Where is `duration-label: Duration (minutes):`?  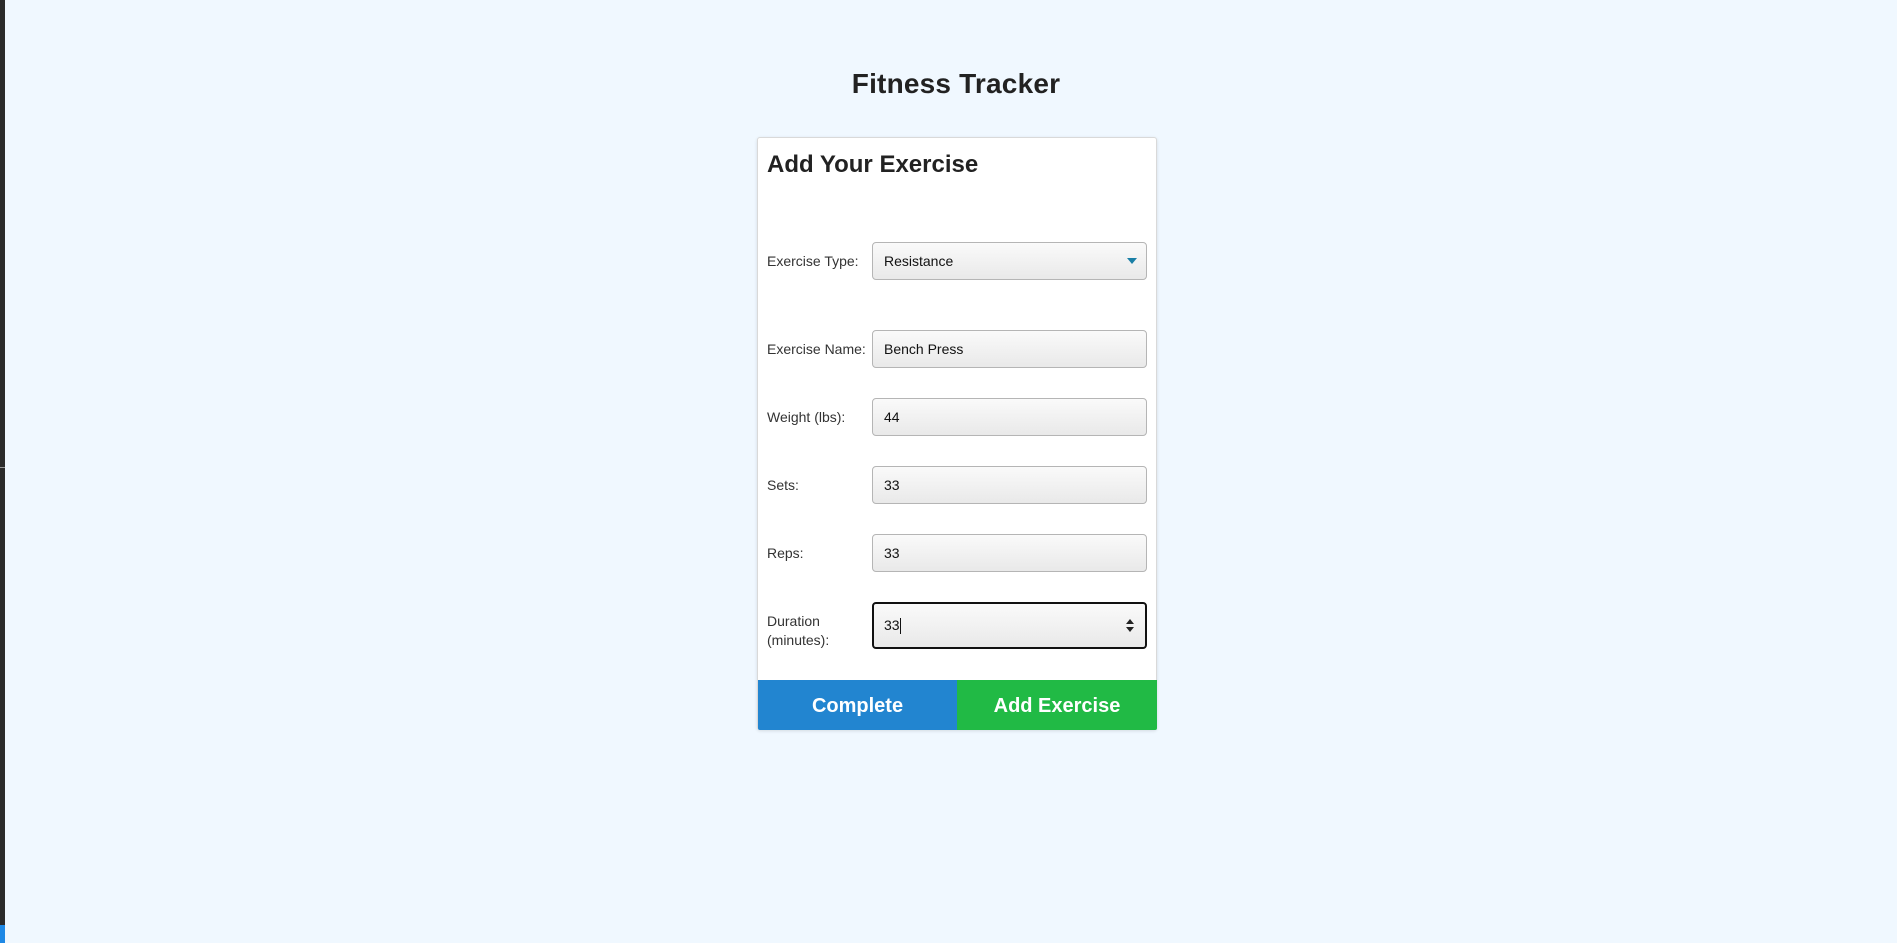 duration-label: Duration (minutes): is located at coordinates (812, 631).